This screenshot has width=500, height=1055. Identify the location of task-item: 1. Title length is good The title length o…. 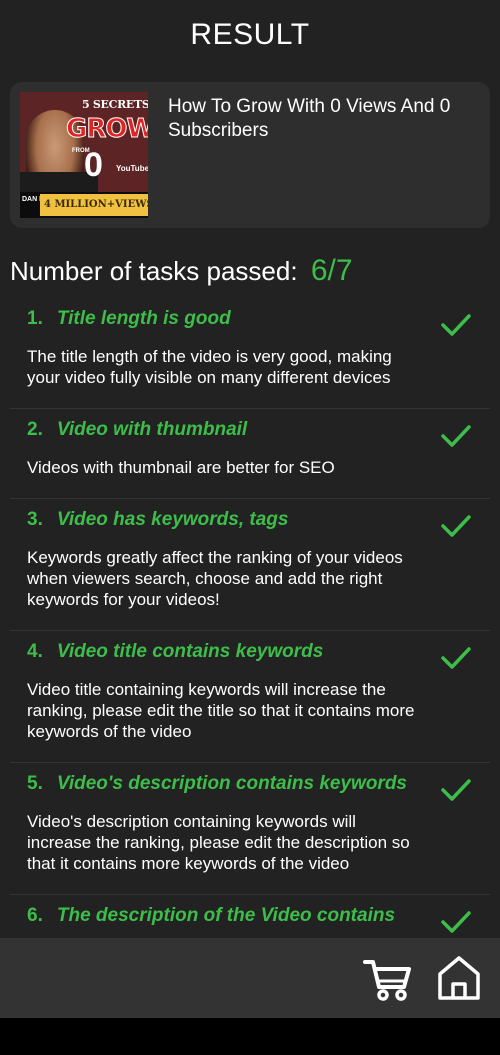
(250, 353).